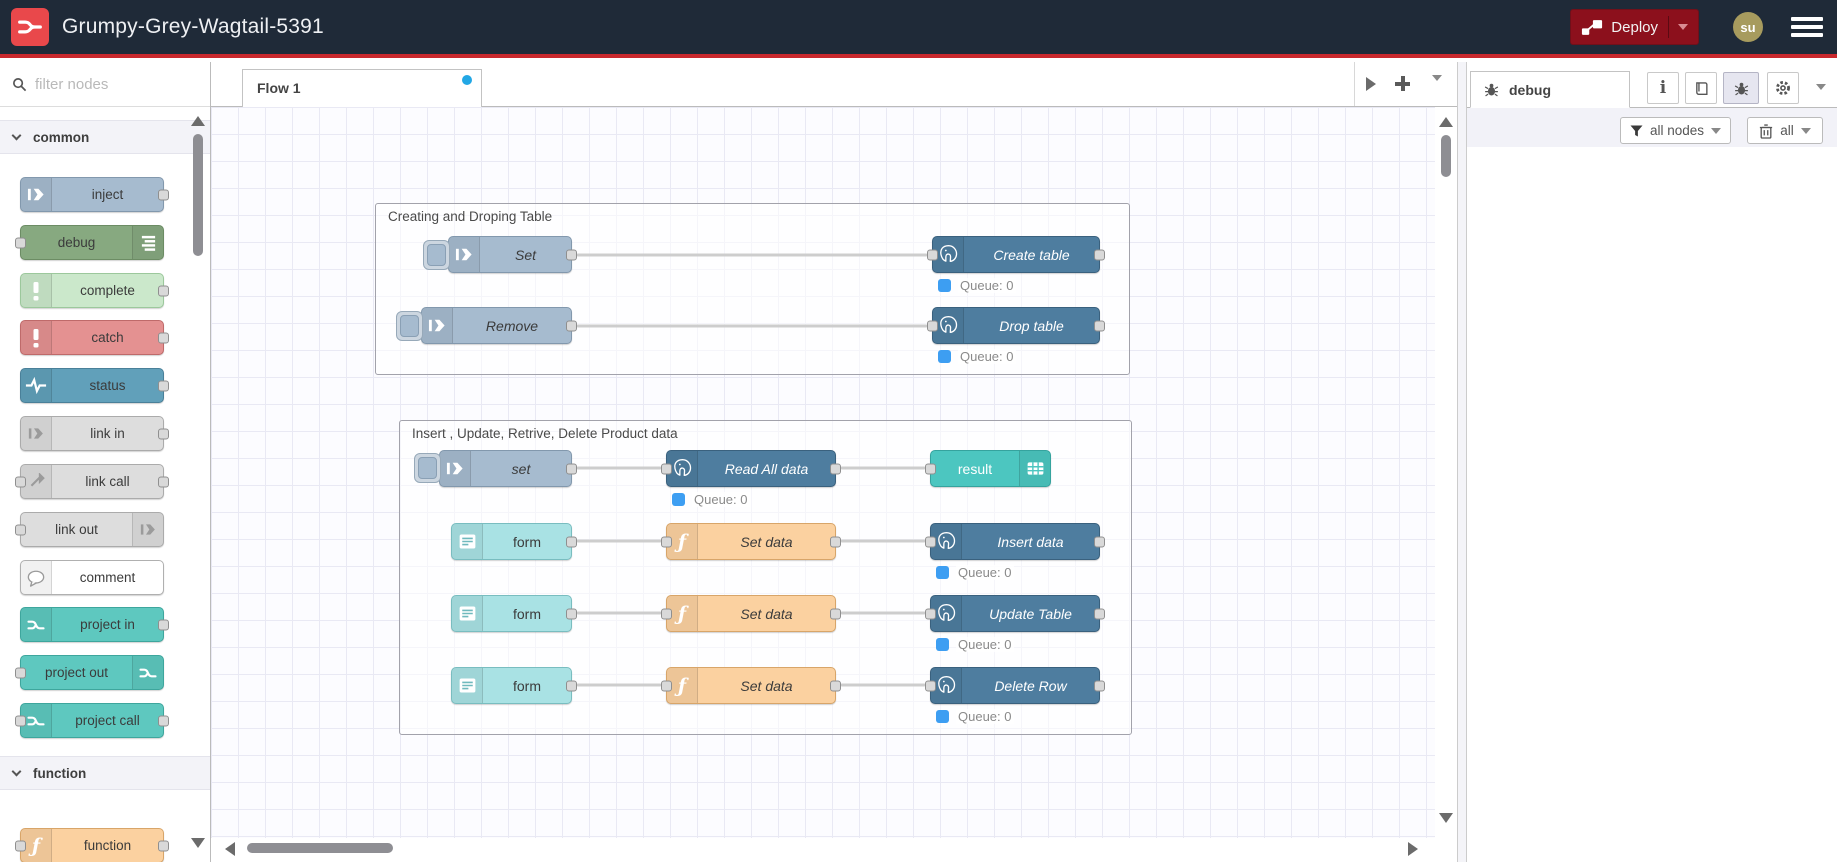 The image size is (1837, 862). I want to click on filter-nodes-input, so click(110, 84).